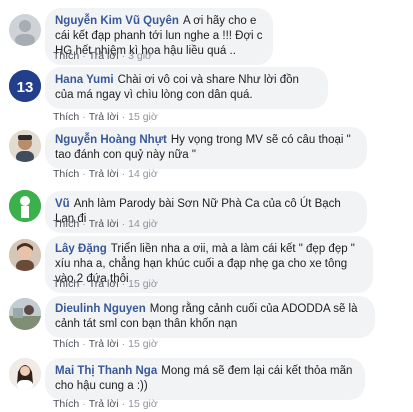 The width and height of the screenshot is (413, 412). Describe the element at coordinates (84, 80) in the screenshot. I see `comment-author: Hana Yumi` at that location.